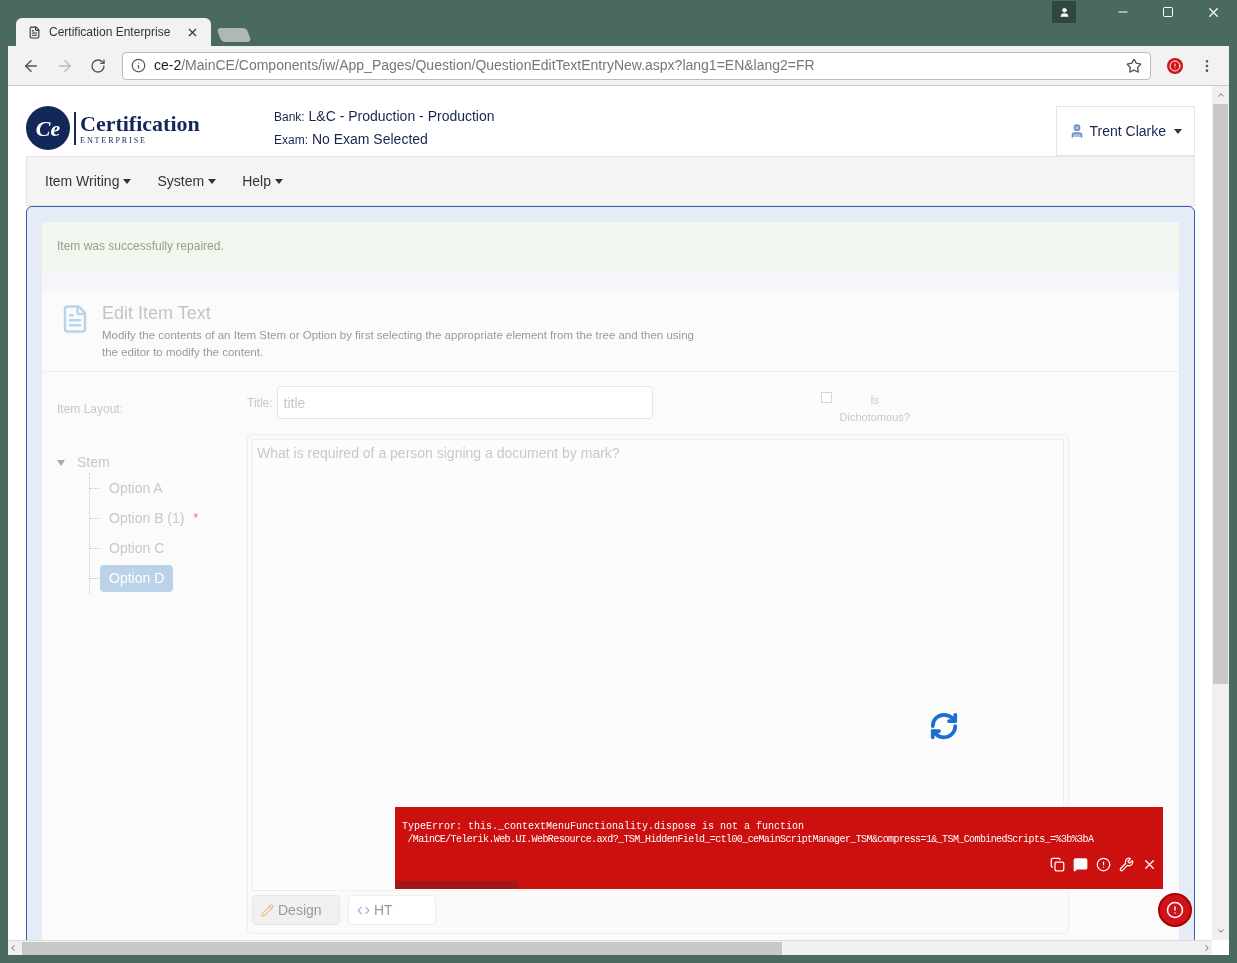 This screenshot has height=963, width=1237. What do you see at coordinates (267, 910) in the screenshot?
I see `pencil-icon` at bounding box center [267, 910].